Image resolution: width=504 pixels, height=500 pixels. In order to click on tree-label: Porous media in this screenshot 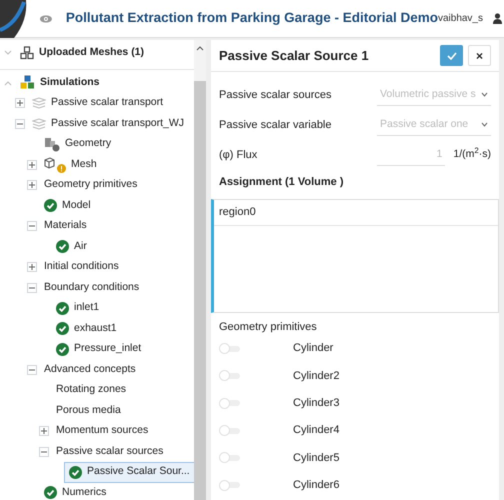, I will do `click(88, 410)`.